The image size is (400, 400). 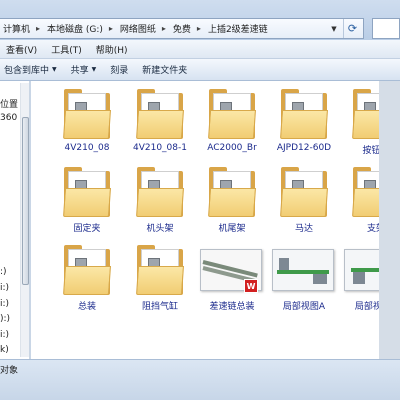 I want to click on file-label: 机尾架, so click(x=232, y=229).